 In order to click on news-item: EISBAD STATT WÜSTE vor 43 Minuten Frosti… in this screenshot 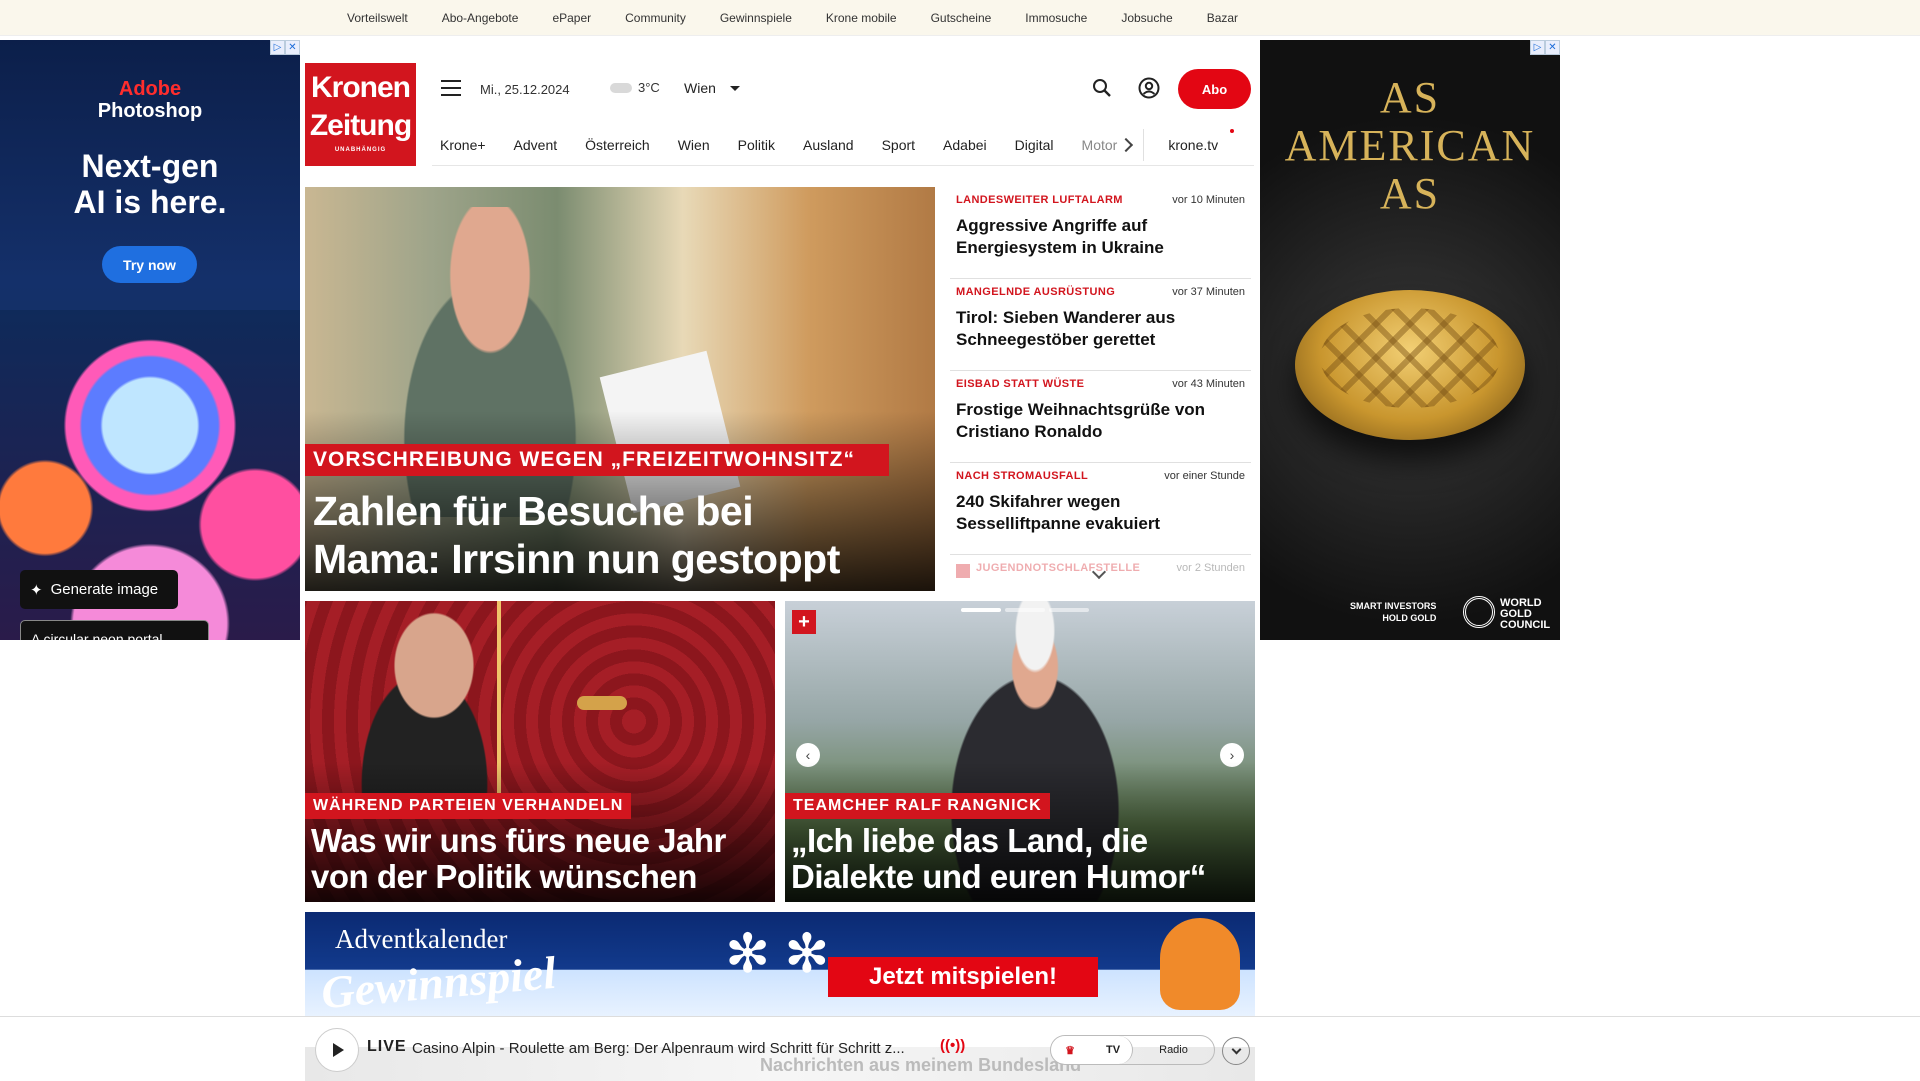, I will do `click(1100, 417)`.